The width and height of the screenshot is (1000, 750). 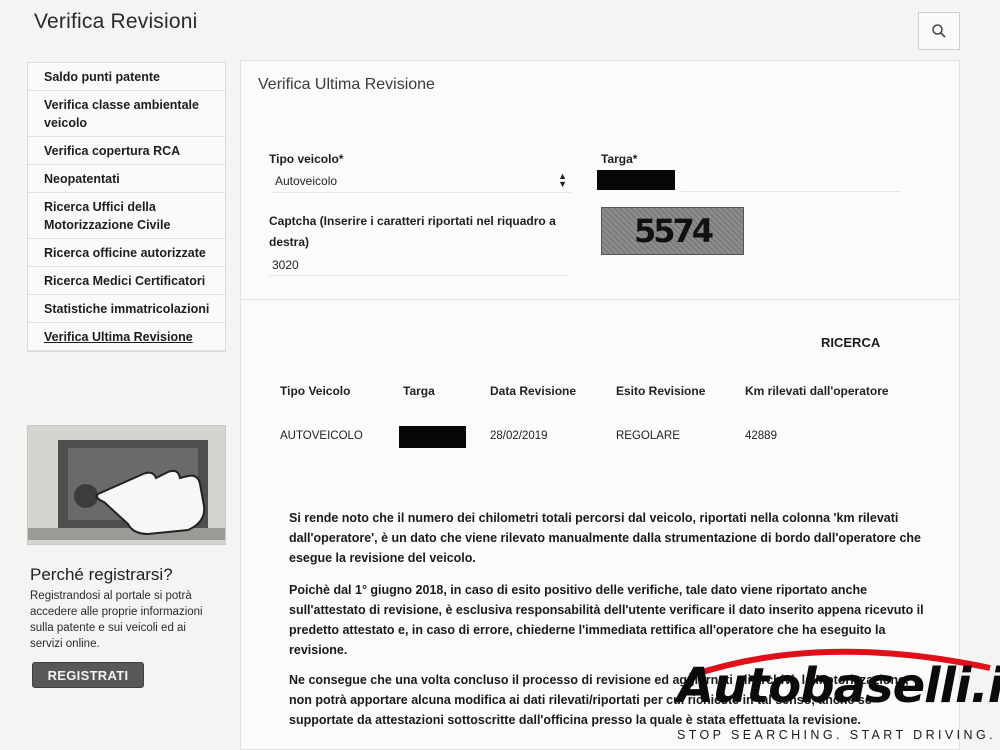 I want to click on ricerca-button: RICERCA, so click(x=850, y=342).